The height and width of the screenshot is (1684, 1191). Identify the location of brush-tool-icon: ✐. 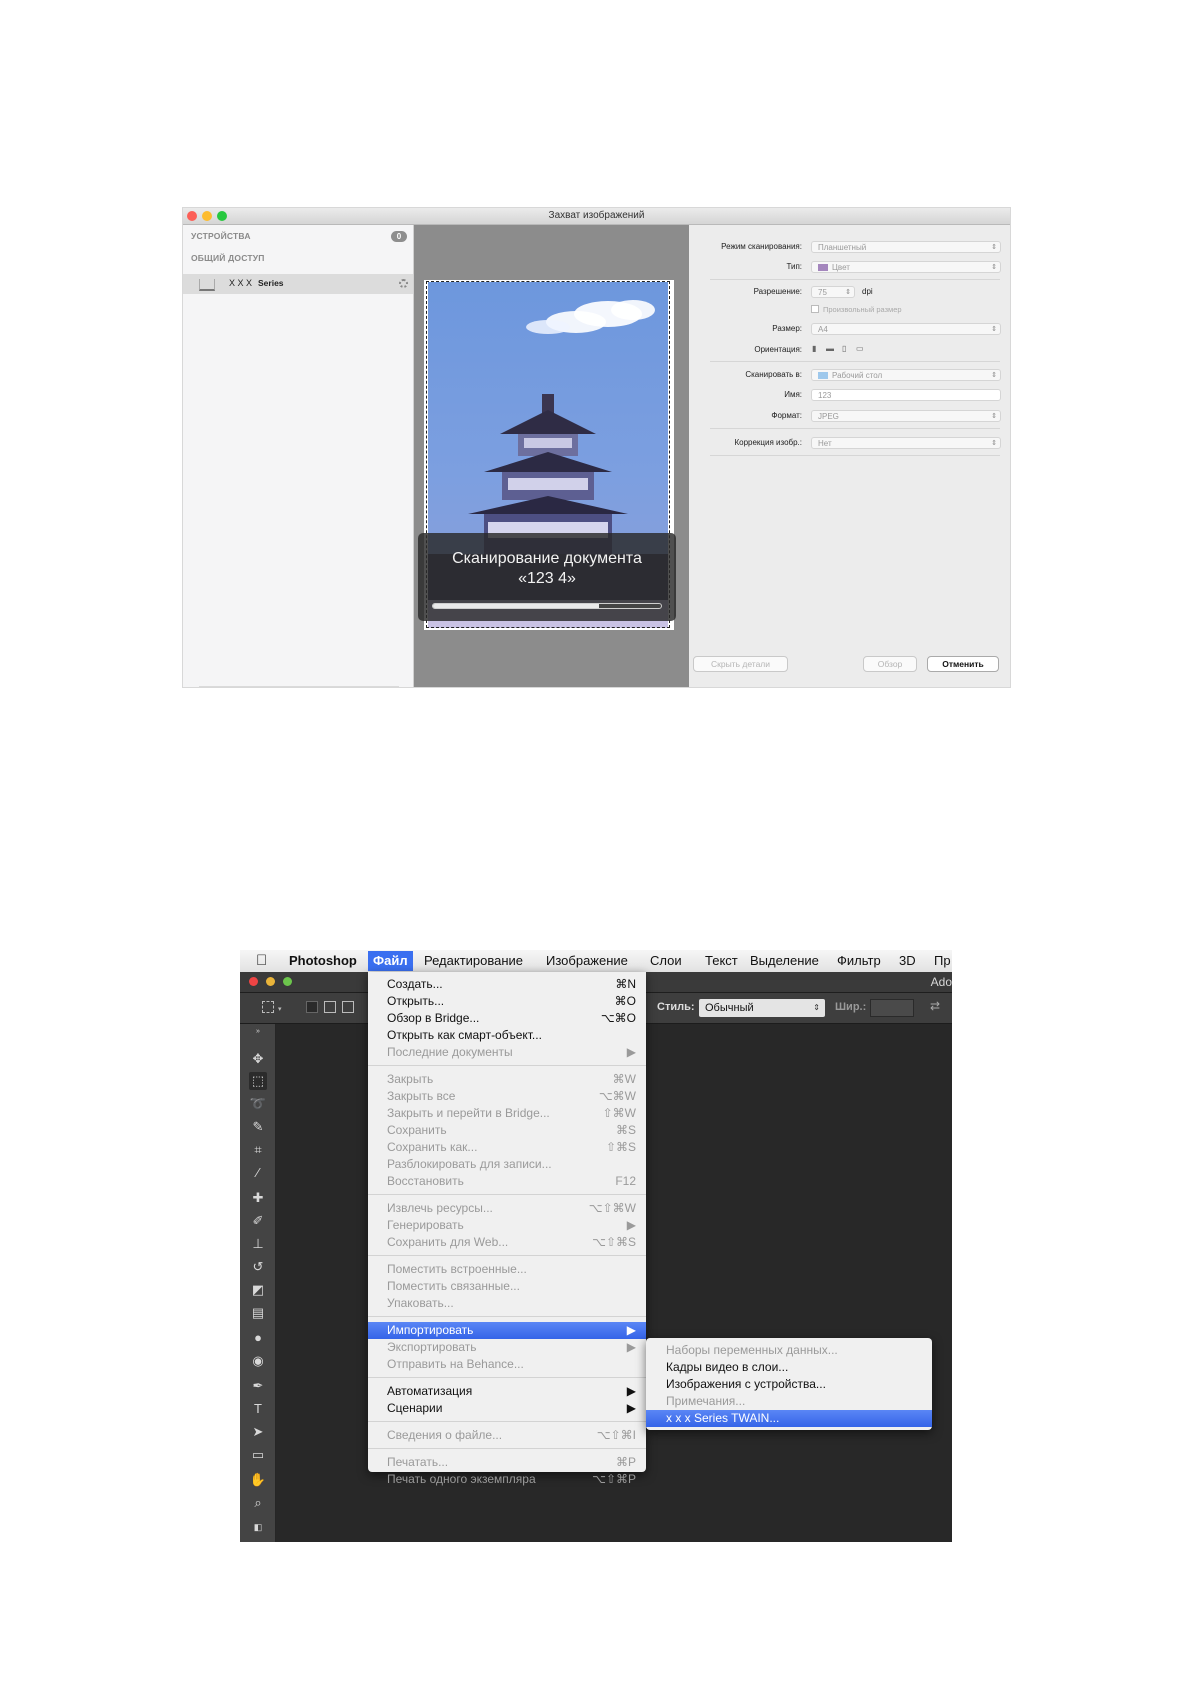
(258, 1221).